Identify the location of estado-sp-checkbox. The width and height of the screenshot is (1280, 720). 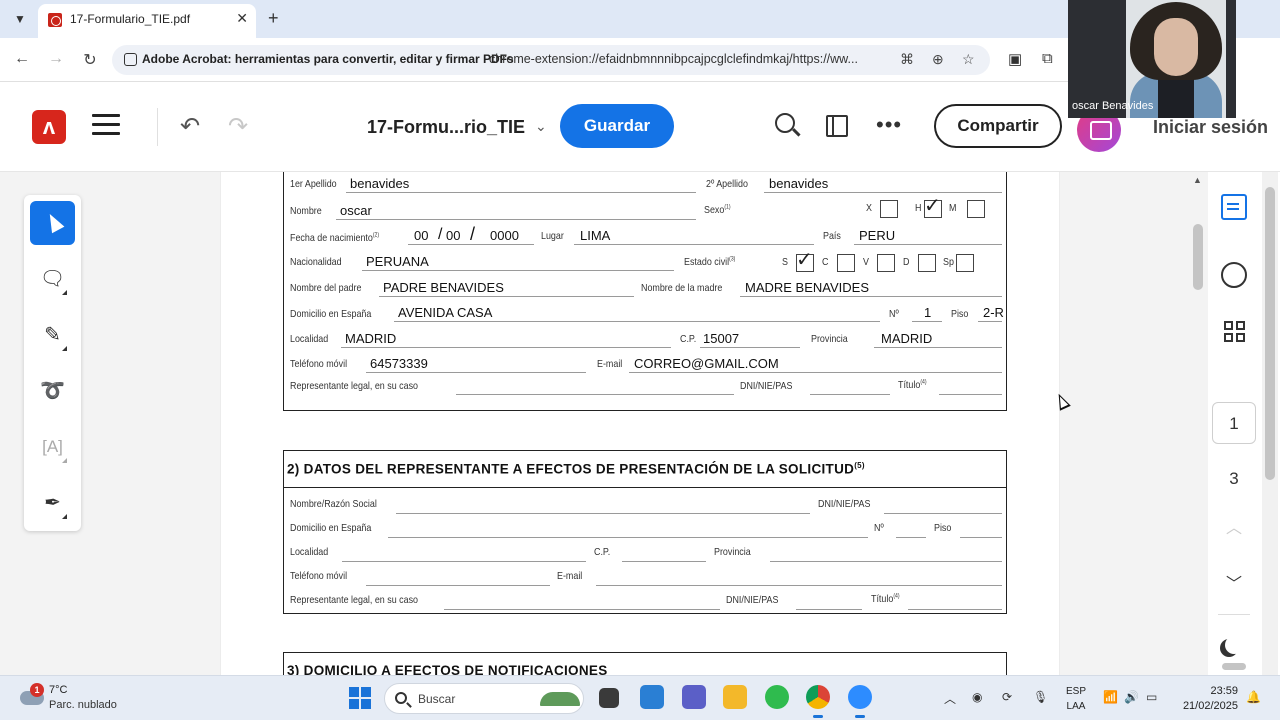
(965, 263).